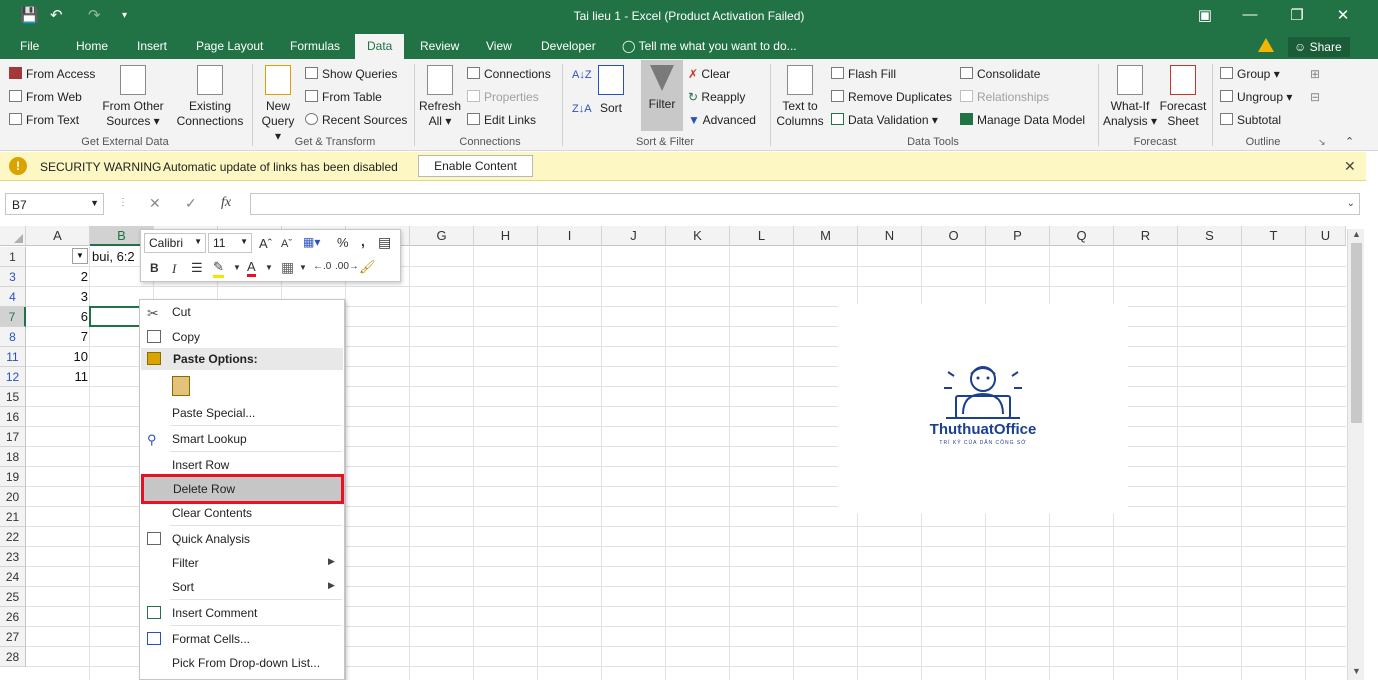  Describe the element at coordinates (54, 204) in the screenshot. I see `name-box: B7 ▼` at that location.